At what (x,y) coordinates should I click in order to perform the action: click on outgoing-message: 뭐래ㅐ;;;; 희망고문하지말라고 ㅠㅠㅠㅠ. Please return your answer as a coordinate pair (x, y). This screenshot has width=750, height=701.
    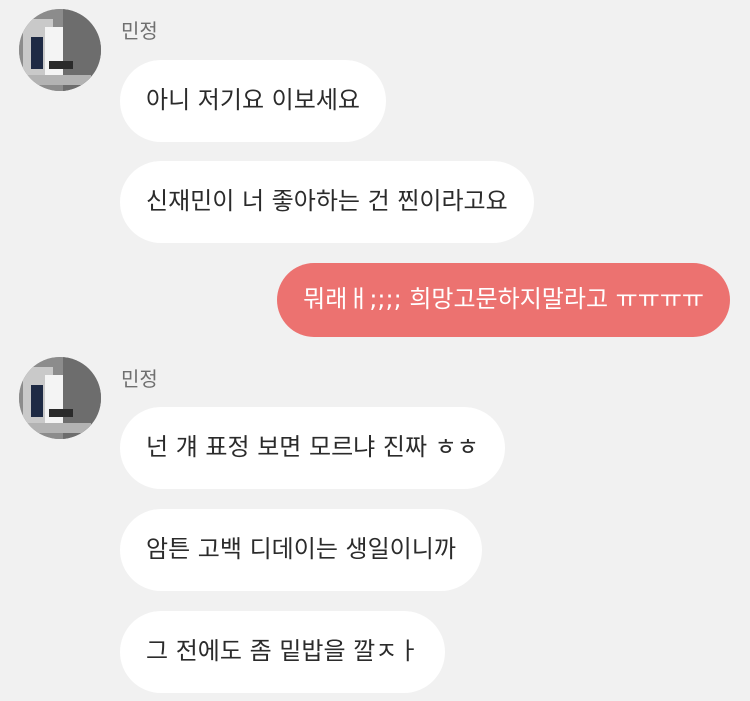
    Looking at the image, I should click on (503, 300).